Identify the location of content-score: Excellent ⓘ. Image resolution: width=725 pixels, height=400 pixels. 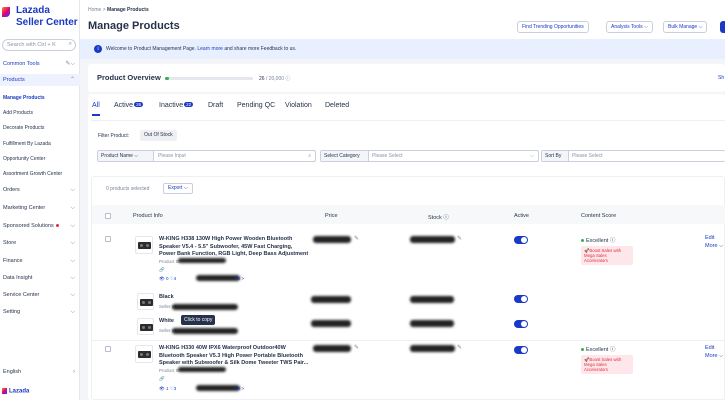
(598, 349).